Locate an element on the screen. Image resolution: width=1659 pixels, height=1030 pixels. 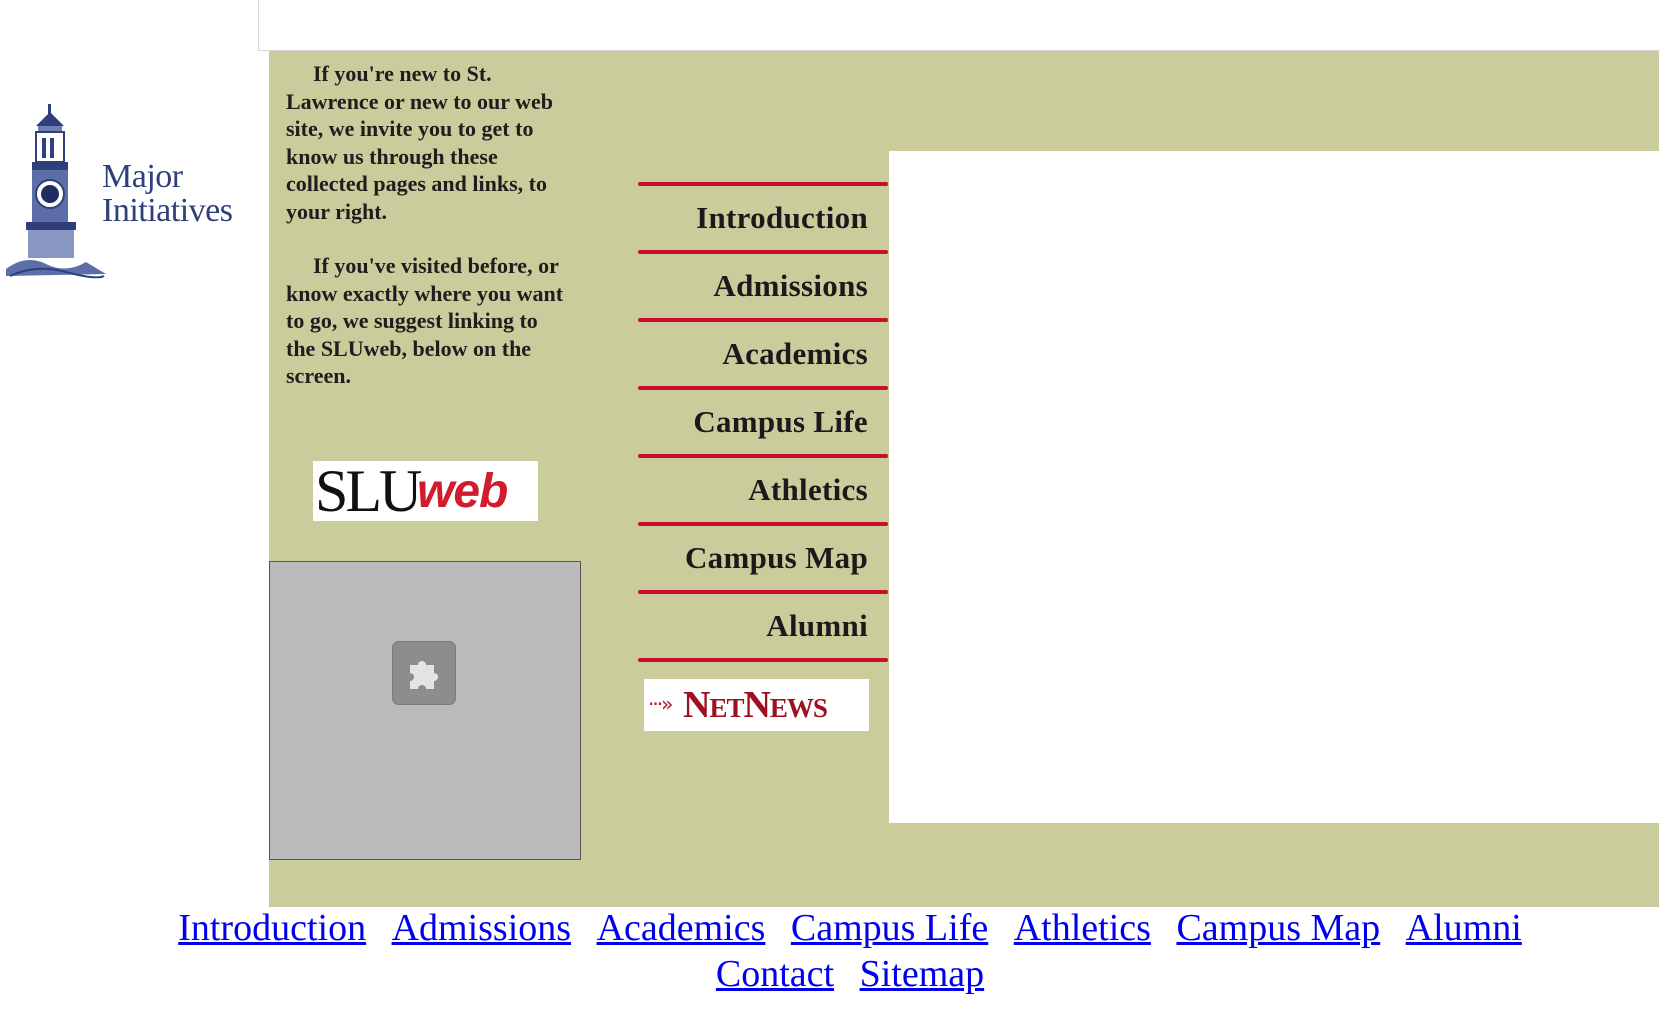
netnews-arrow-icon: ···» is located at coordinates (660, 704).